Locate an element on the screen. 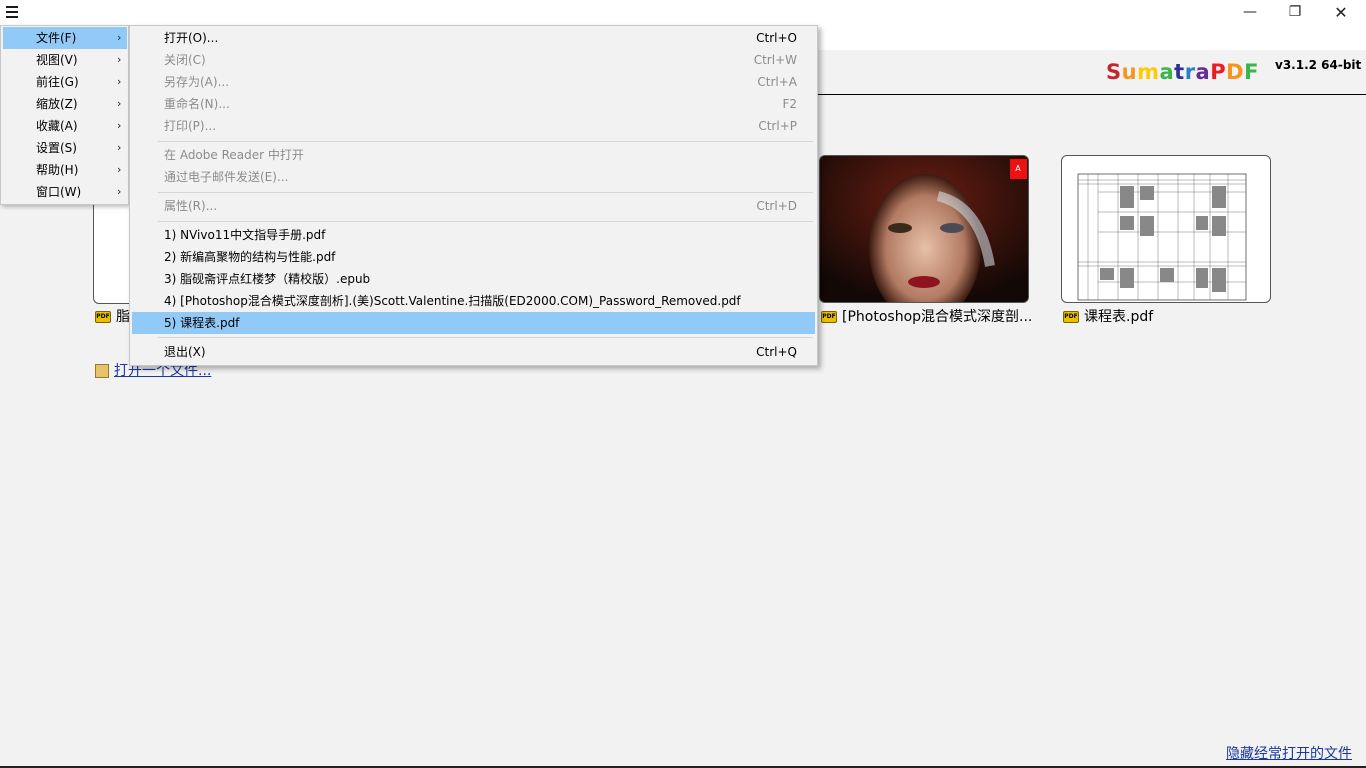 This screenshot has height=768, width=1366. menu-item-window: 窗口(W) › is located at coordinates (65, 192).